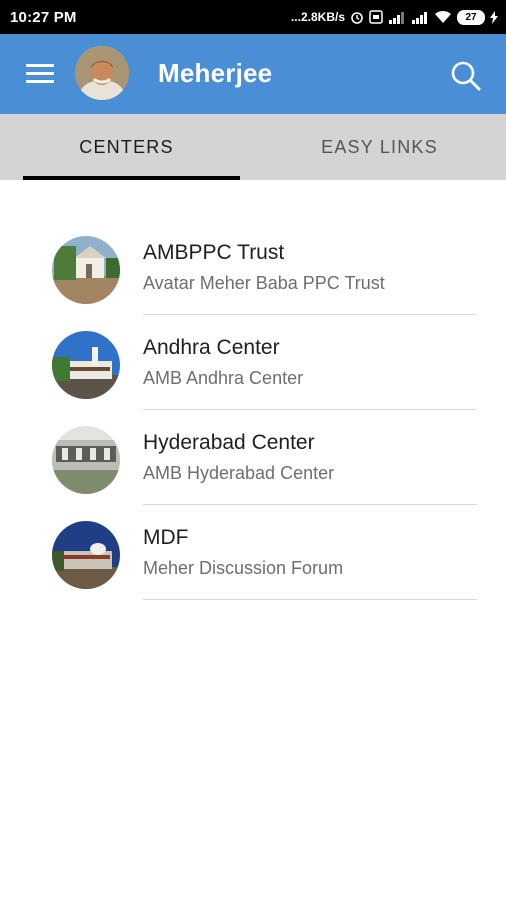  I want to click on battery-level: 27, so click(471, 17).